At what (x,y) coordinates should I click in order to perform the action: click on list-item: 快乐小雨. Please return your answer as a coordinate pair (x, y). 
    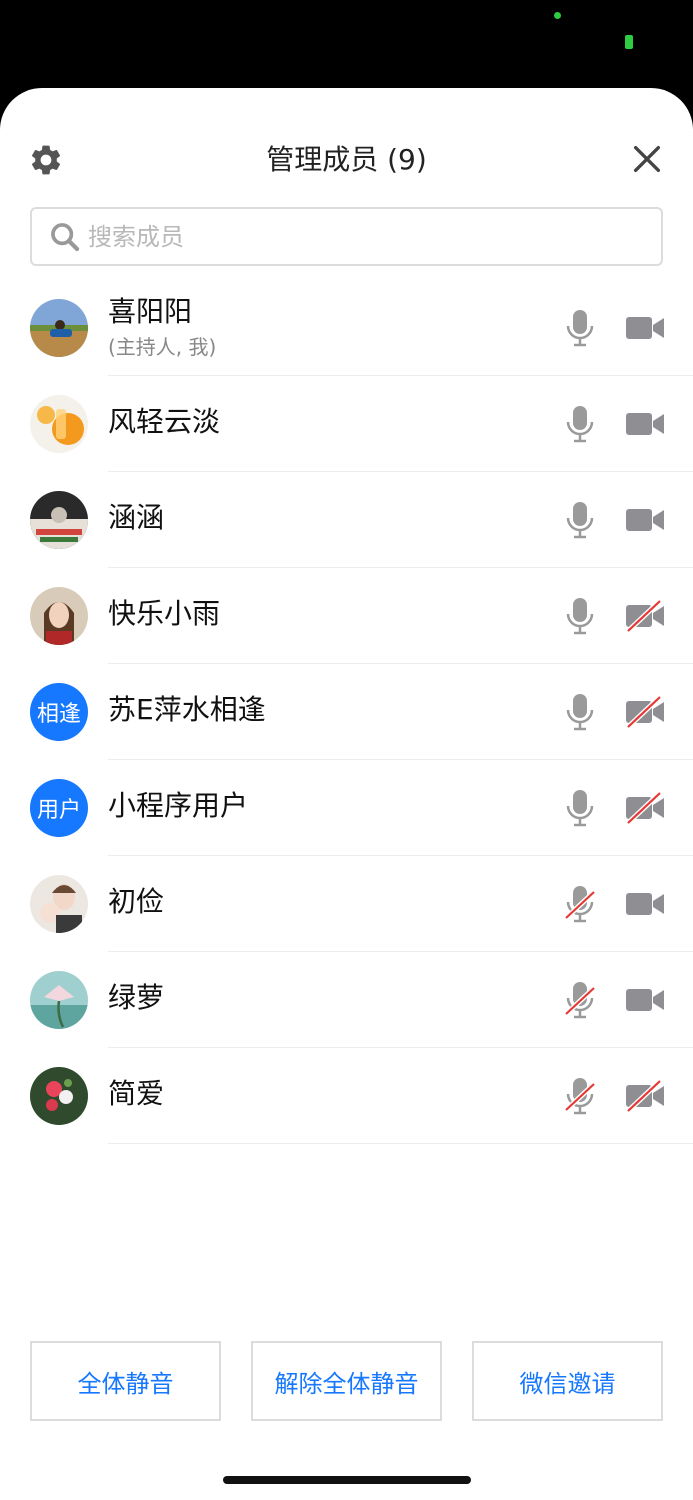
    Looking at the image, I should click on (346, 616).